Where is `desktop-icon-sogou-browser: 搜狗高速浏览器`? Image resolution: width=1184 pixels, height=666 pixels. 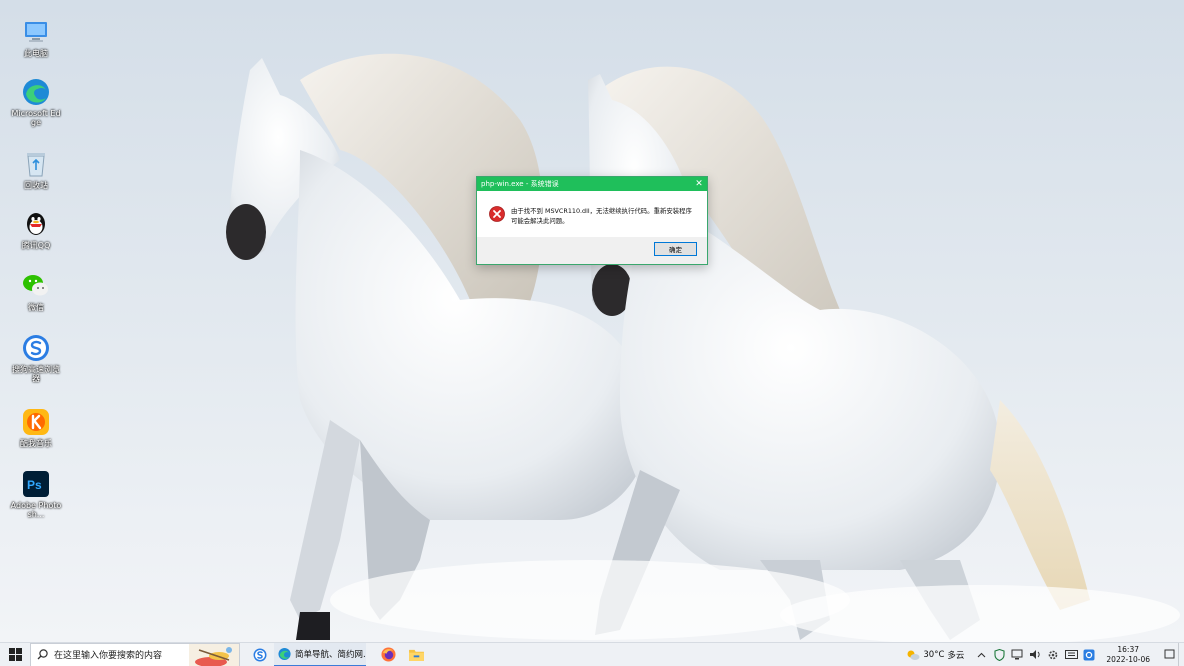
desktop-icon-sogou-browser: 搜狗高速浏览器 is located at coordinates (36, 358).